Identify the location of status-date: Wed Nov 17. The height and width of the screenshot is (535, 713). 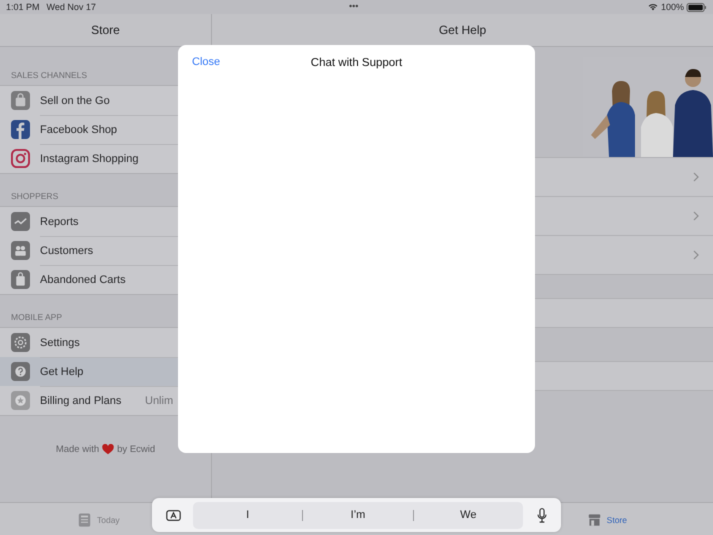
(71, 7).